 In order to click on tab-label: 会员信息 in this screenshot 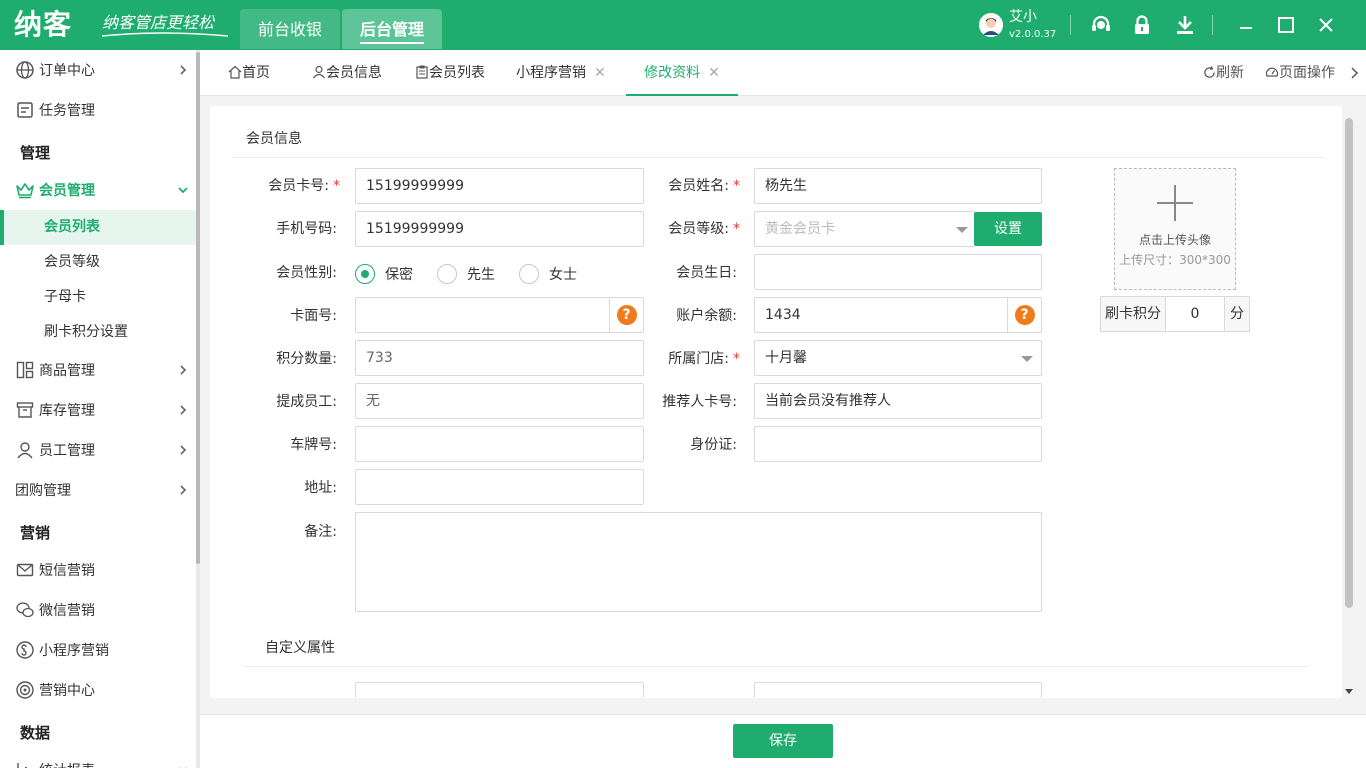, I will do `click(354, 73)`.